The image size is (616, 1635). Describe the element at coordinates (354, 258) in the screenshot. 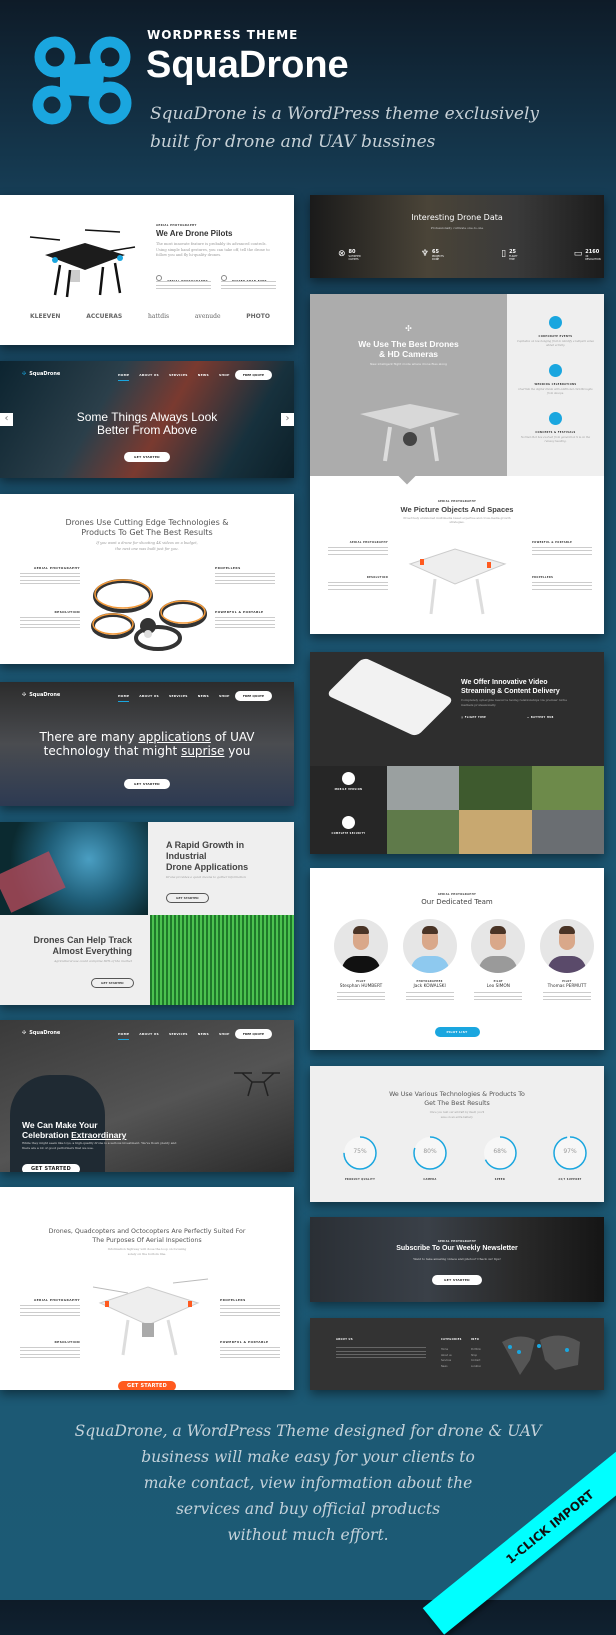

I see `stat-label: SATISFIED CLIENTS` at that location.